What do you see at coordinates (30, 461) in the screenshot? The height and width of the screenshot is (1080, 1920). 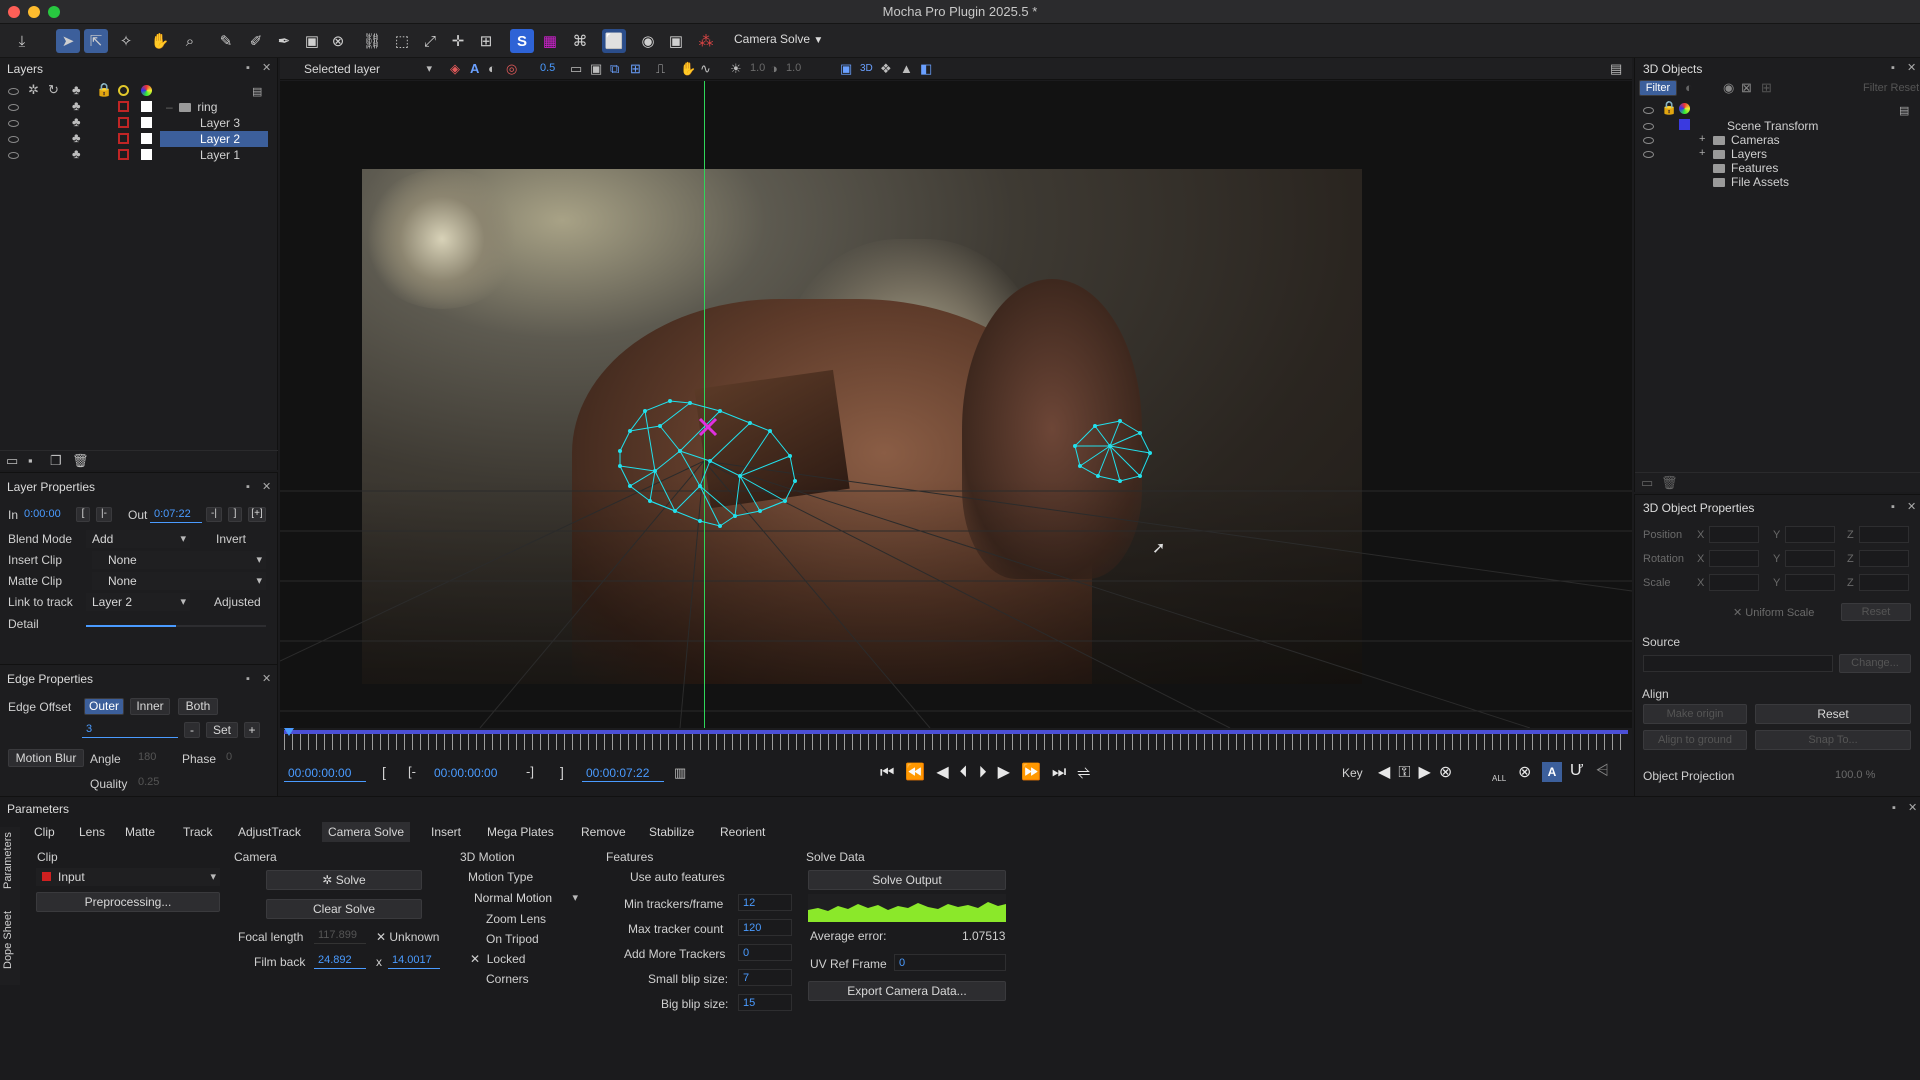 I see `new-layer-icon: ▪` at bounding box center [30, 461].